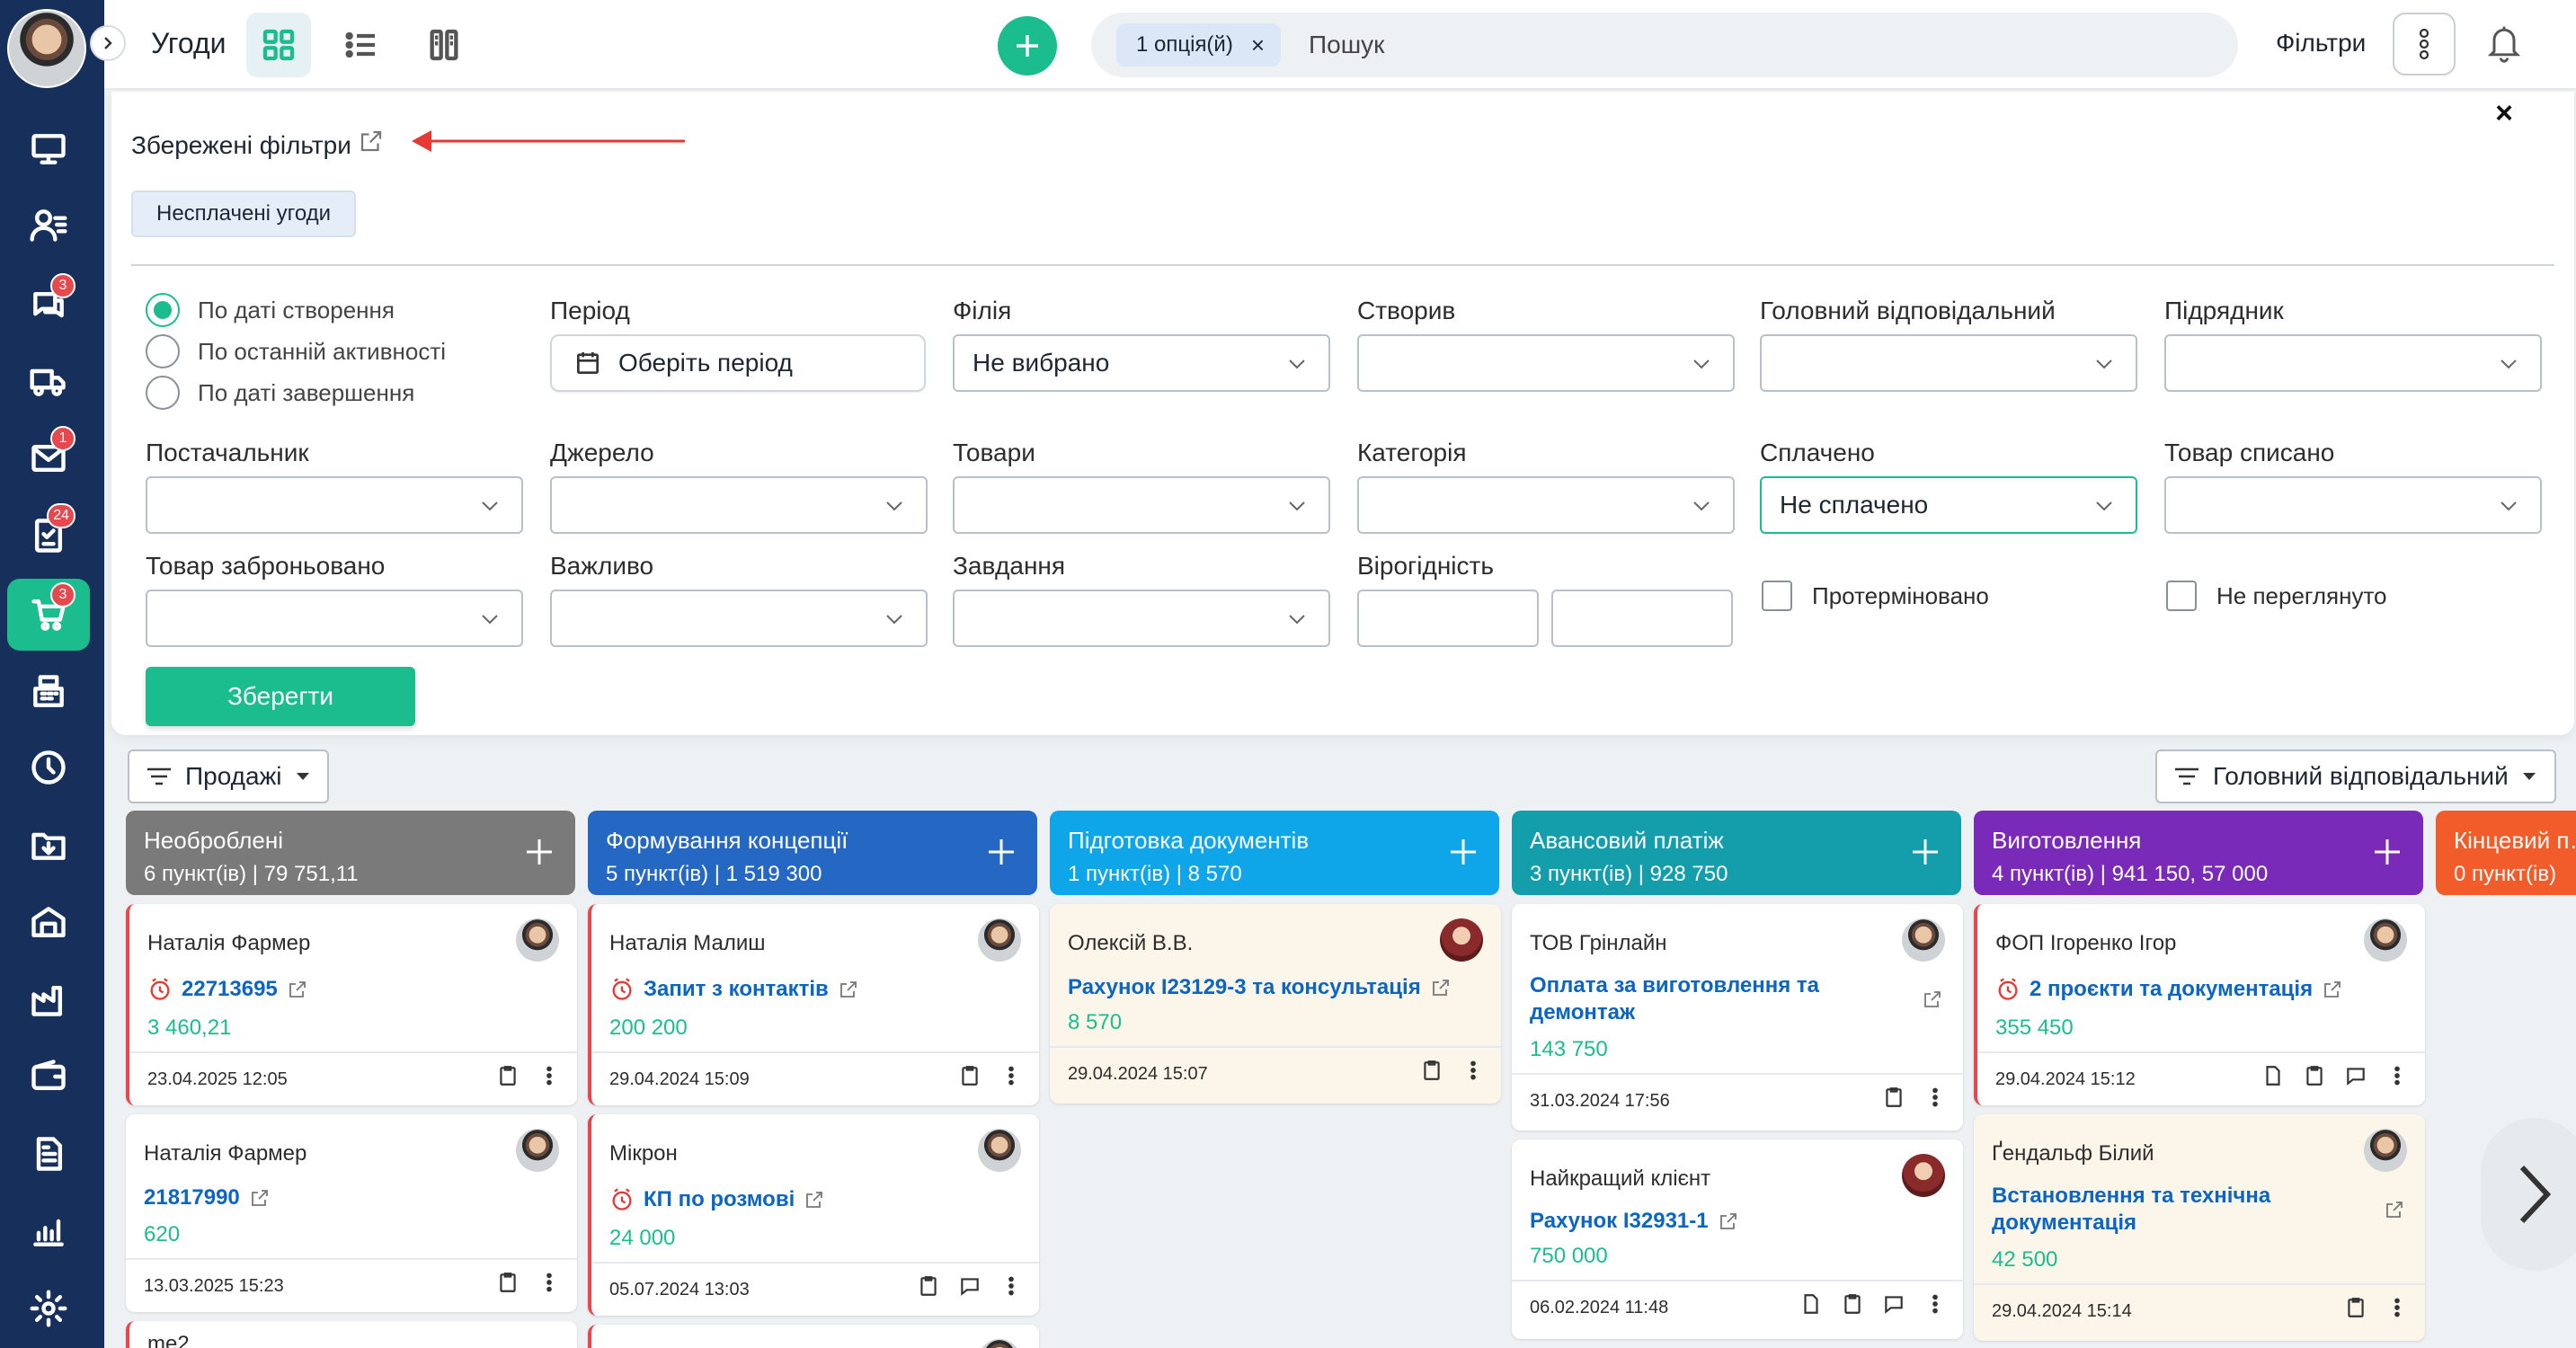  What do you see at coordinates (51, 300) in the screenshot?
I see `sidebar-item-chat: 3` at bounding box center [51, 300].